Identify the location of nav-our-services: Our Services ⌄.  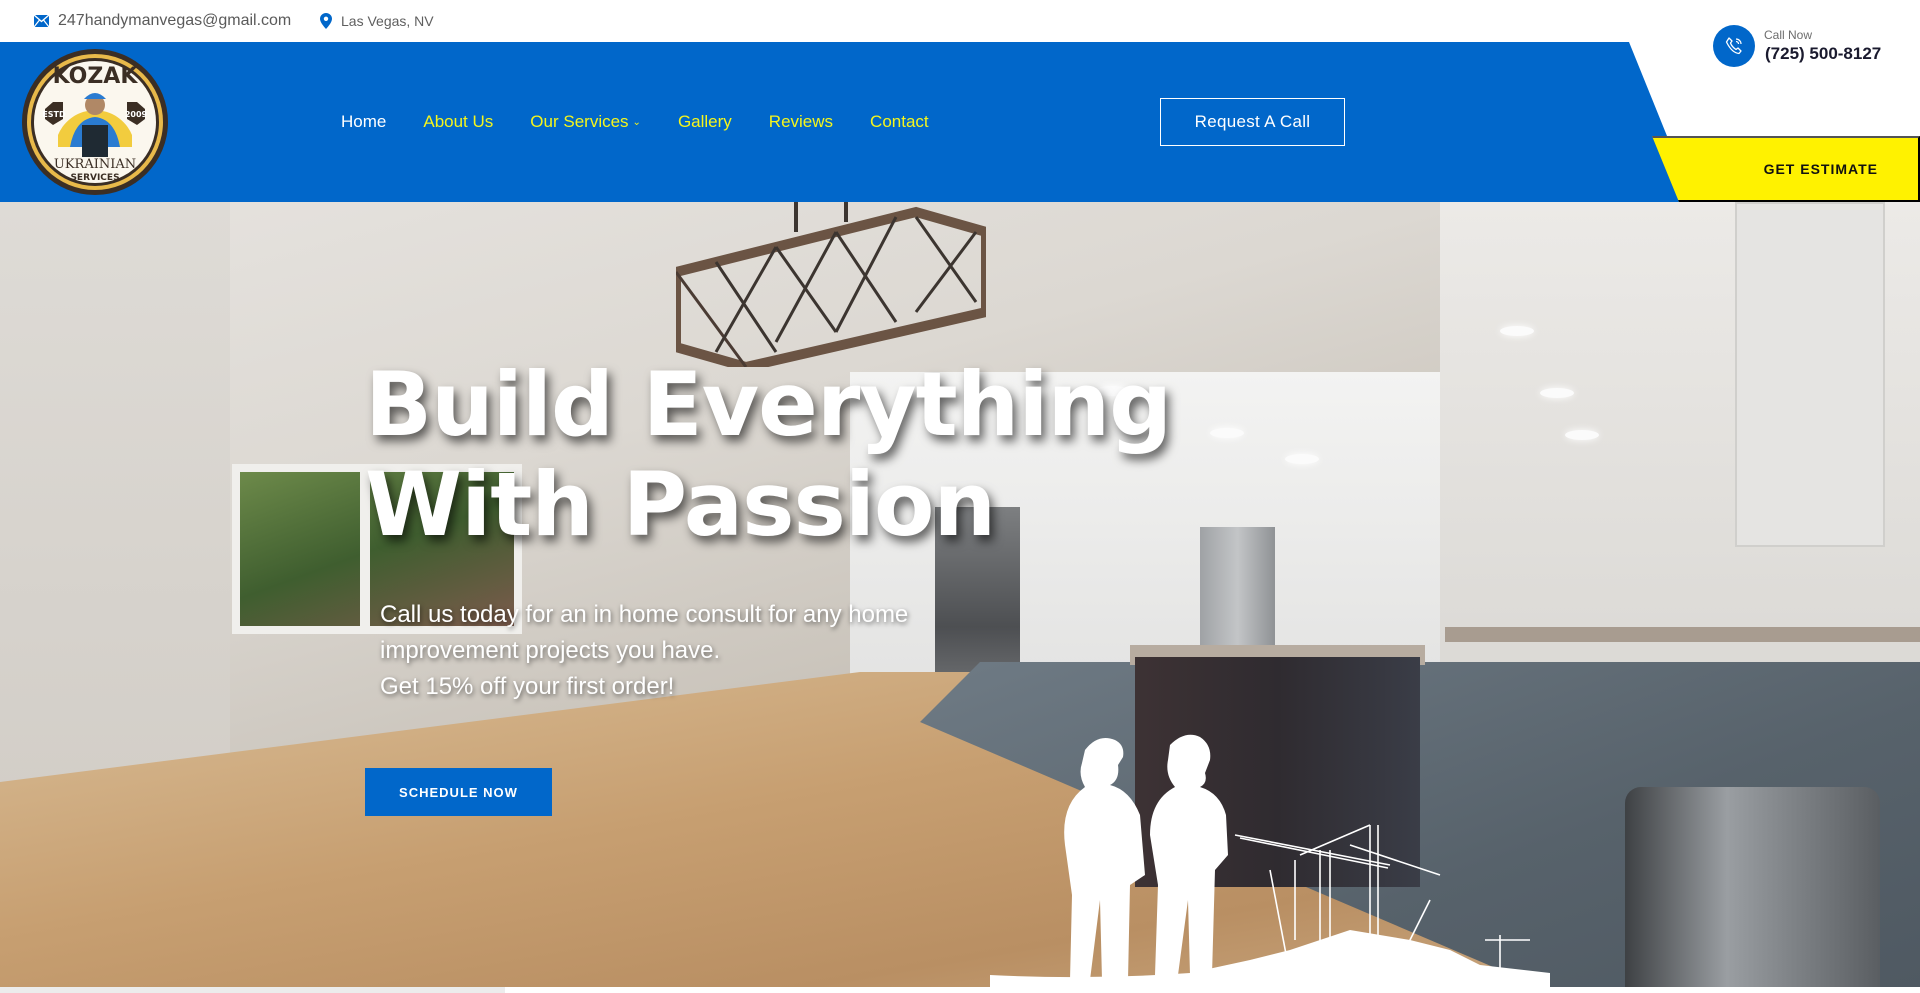
(585, 122).